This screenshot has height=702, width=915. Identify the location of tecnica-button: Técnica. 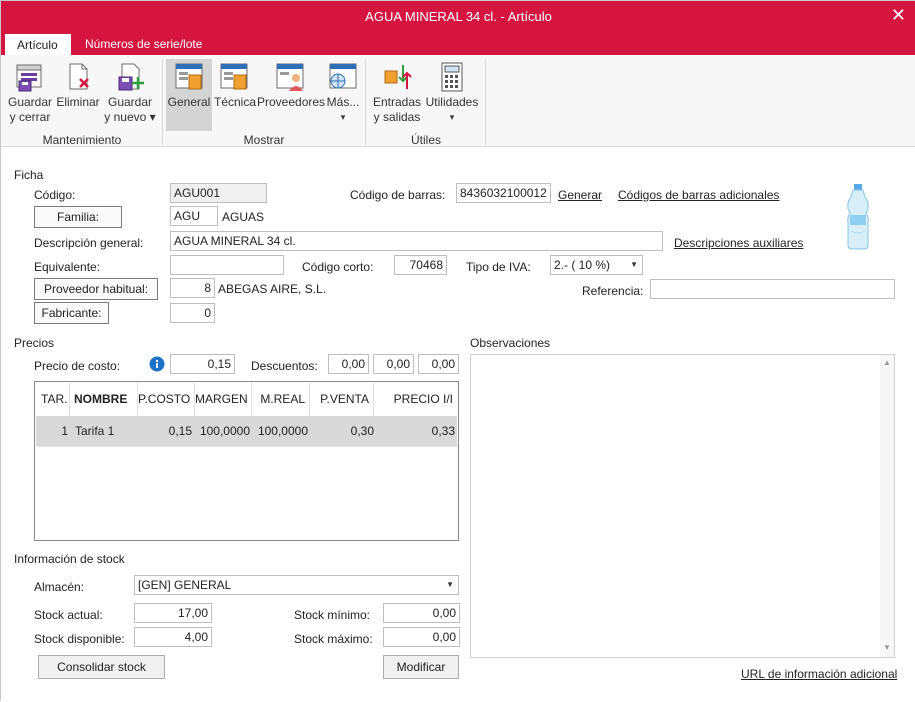
(235, 85).